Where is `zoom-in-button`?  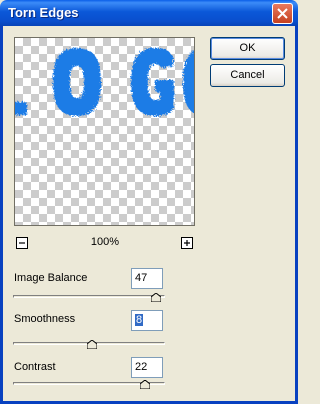 zoom-in-button is located at coordinates (187, 243).